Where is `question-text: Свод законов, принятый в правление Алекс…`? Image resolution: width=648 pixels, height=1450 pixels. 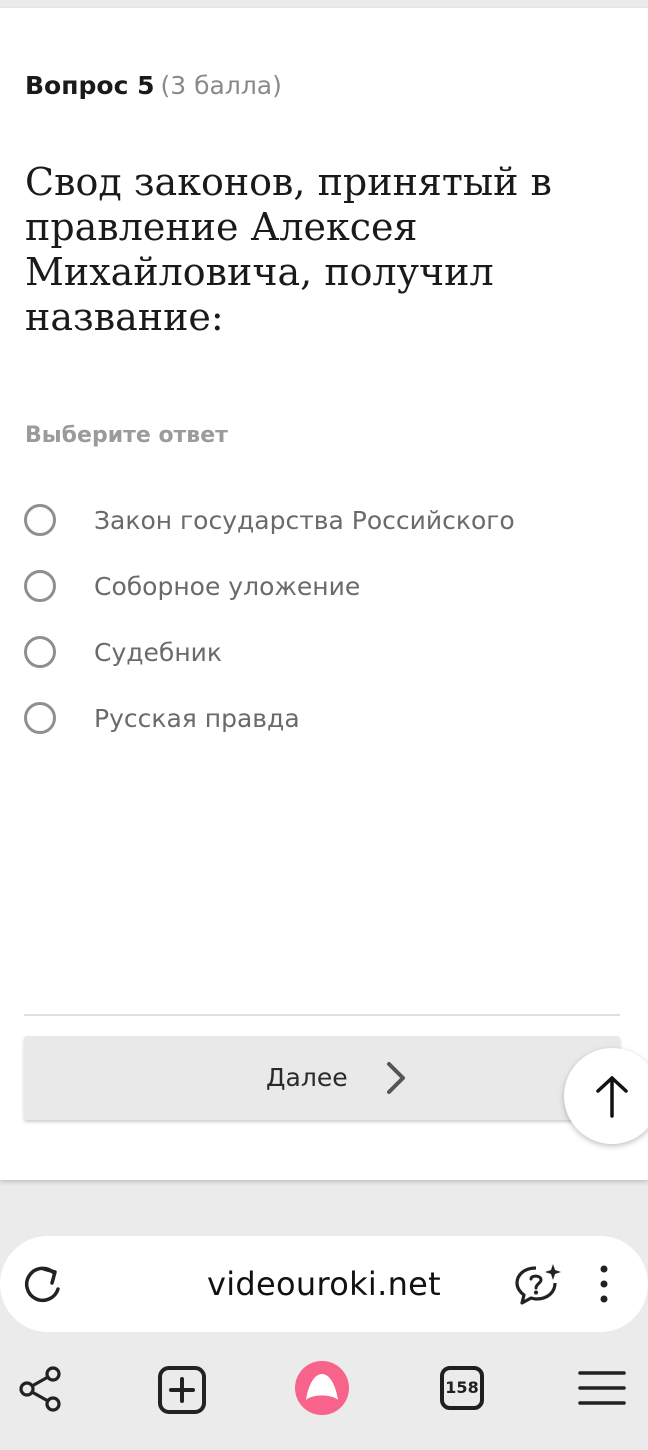 question-text: Свод законов, принятый в правление Алекс… is located at coordinates (288, 249).